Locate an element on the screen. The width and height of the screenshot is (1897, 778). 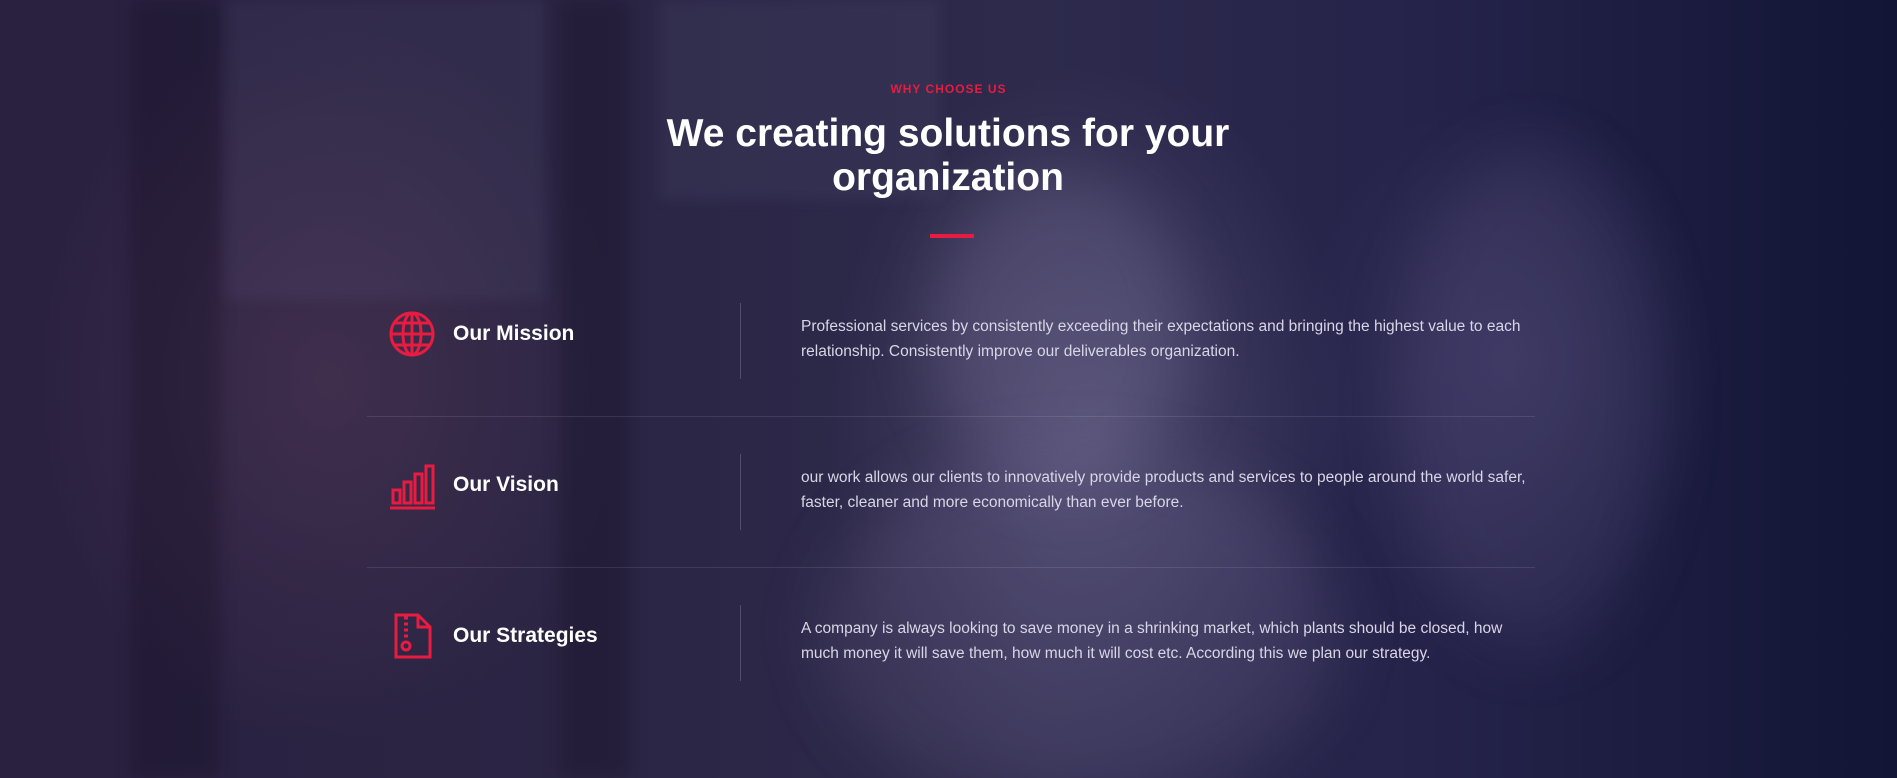
section-eyebrow: WHY CHOOSE US is located at coordinates (948, 89).